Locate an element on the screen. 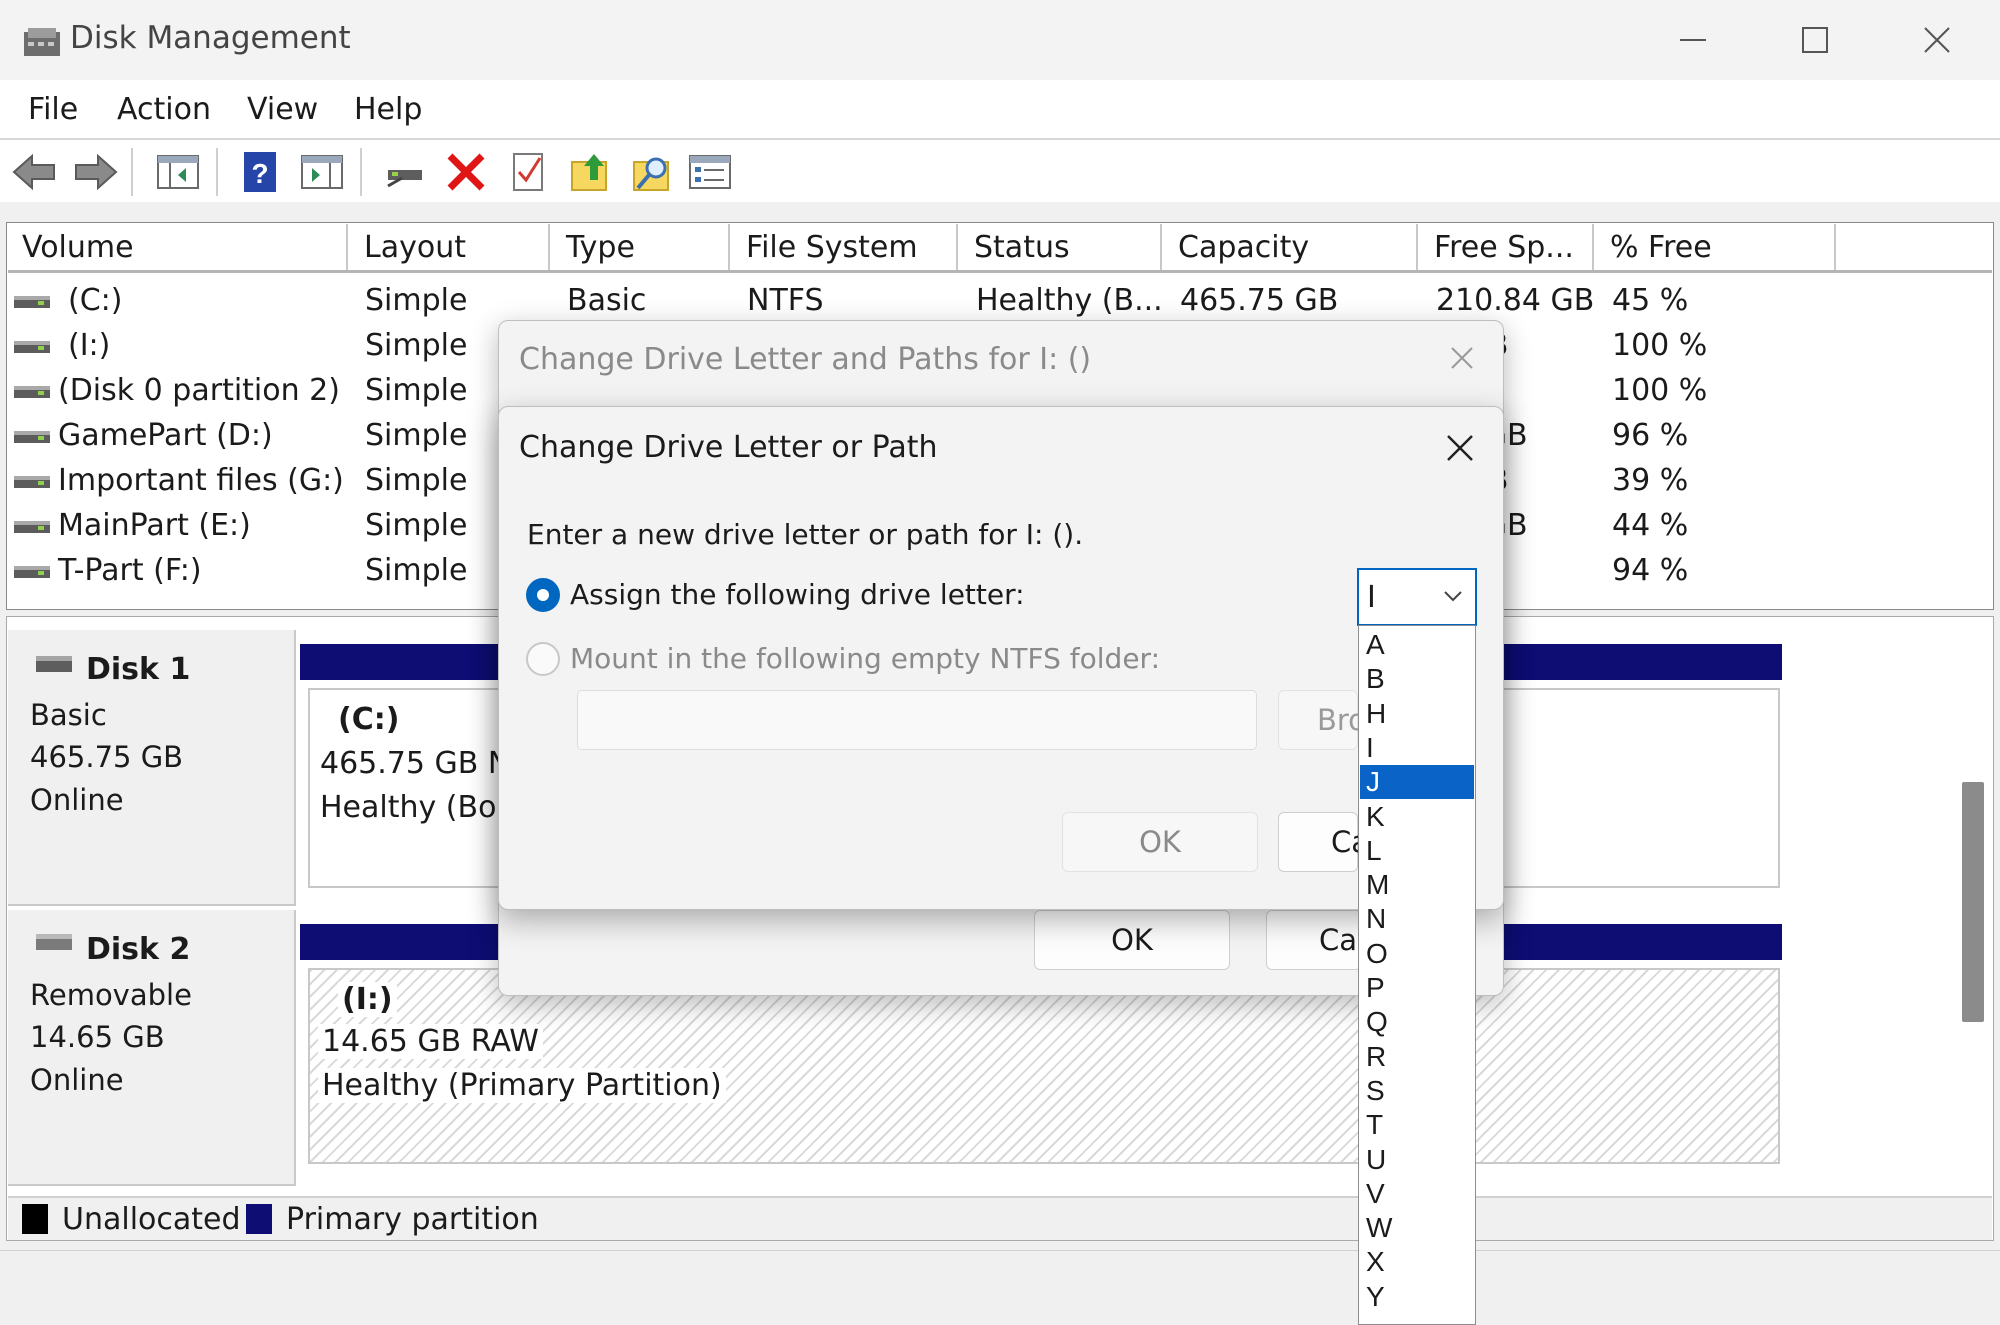  disk-1-size: 465.75 GB is located at coordinates (107, 757).